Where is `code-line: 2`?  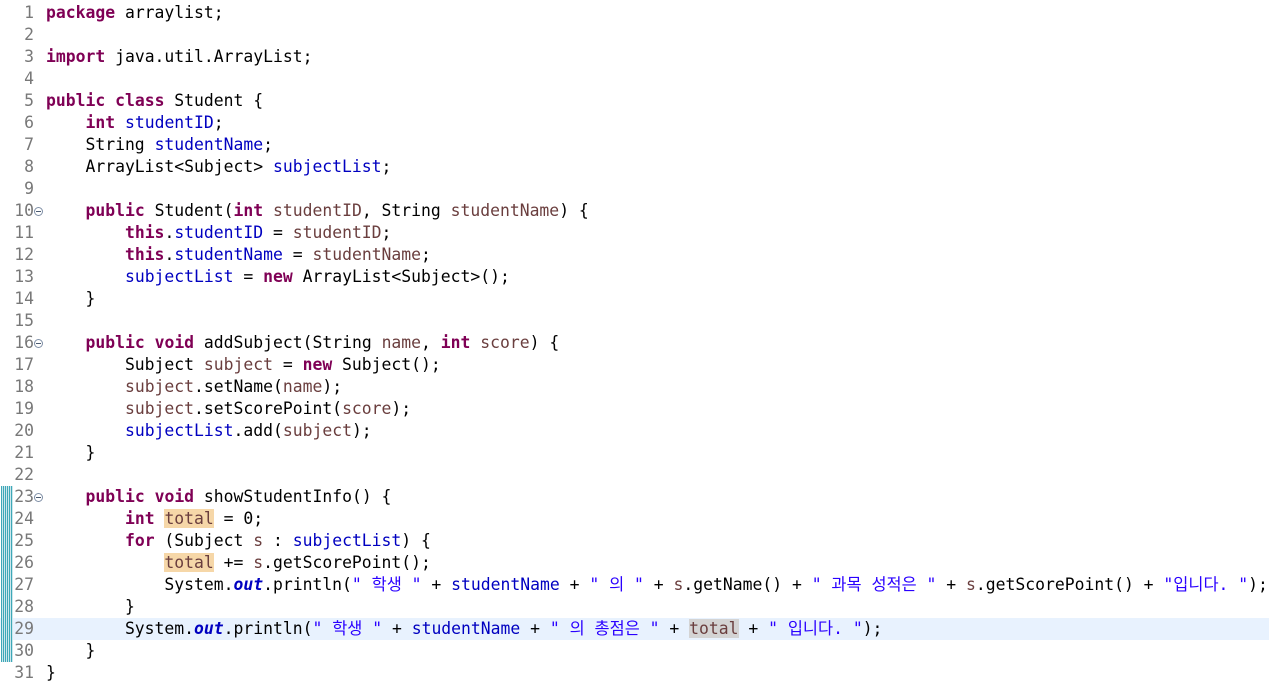
code-line: 2 is located at coordinates (634, 35).